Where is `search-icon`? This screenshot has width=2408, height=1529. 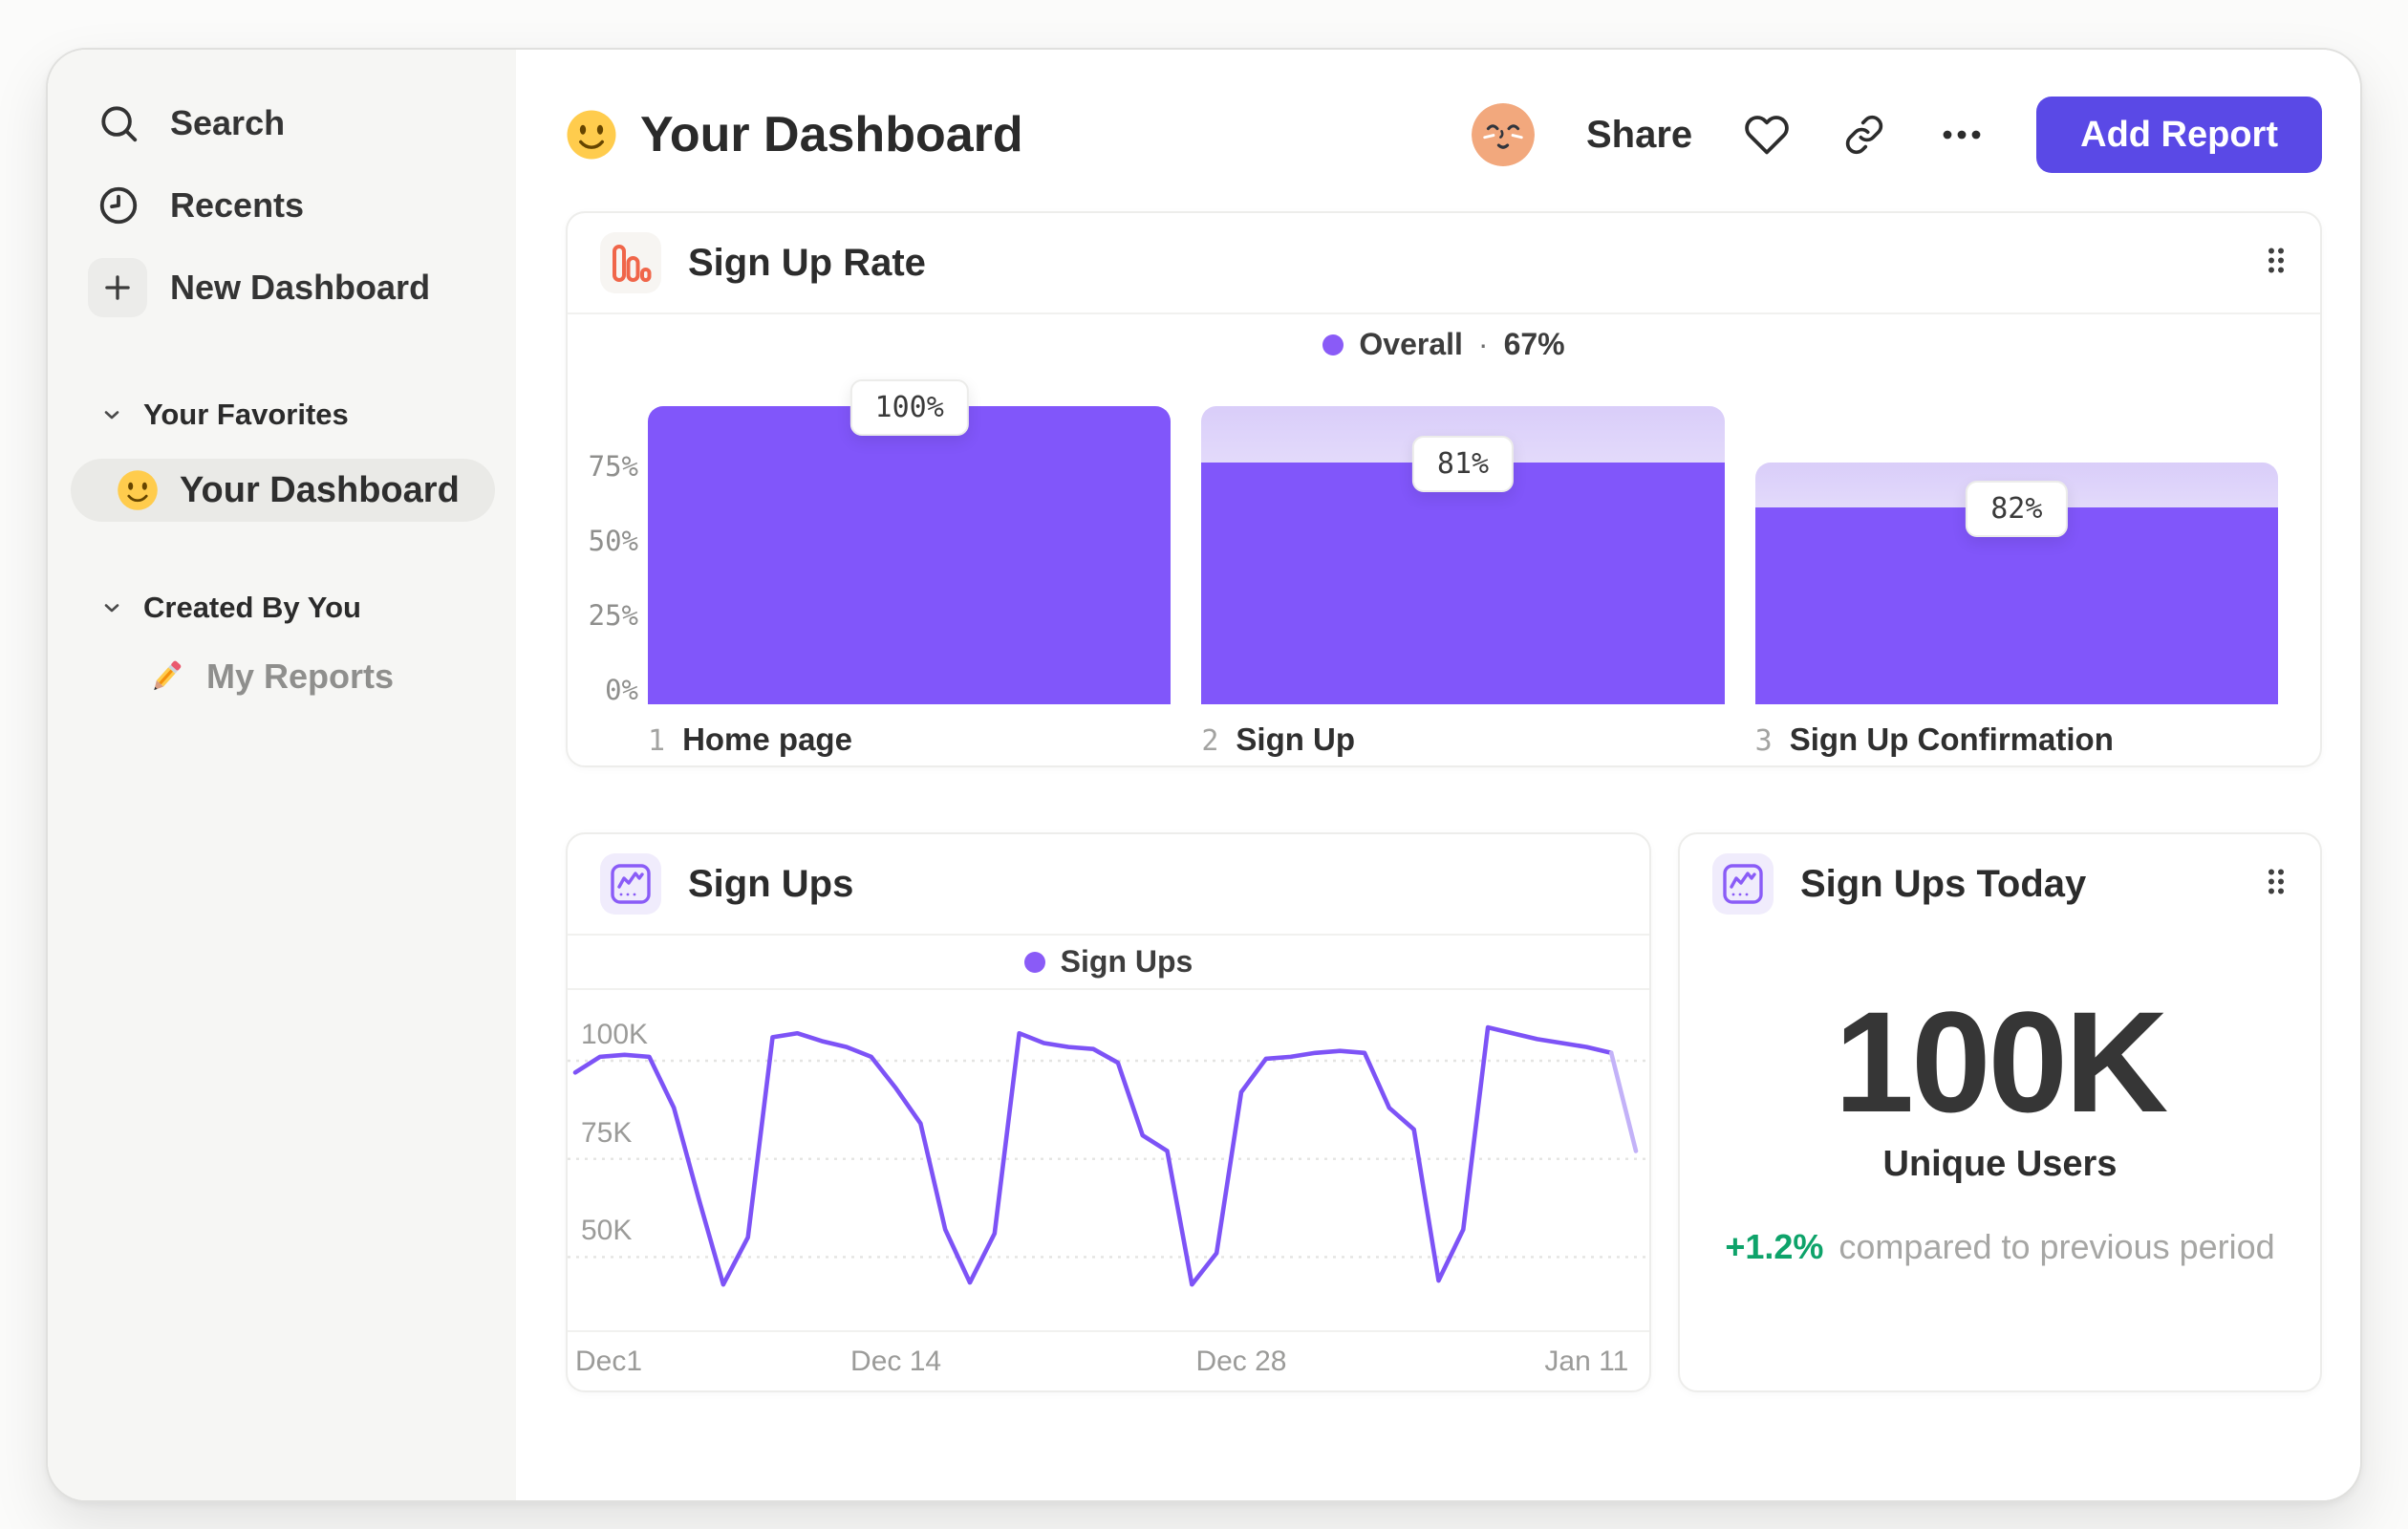 search-icon is located at coordinates (119, 123).